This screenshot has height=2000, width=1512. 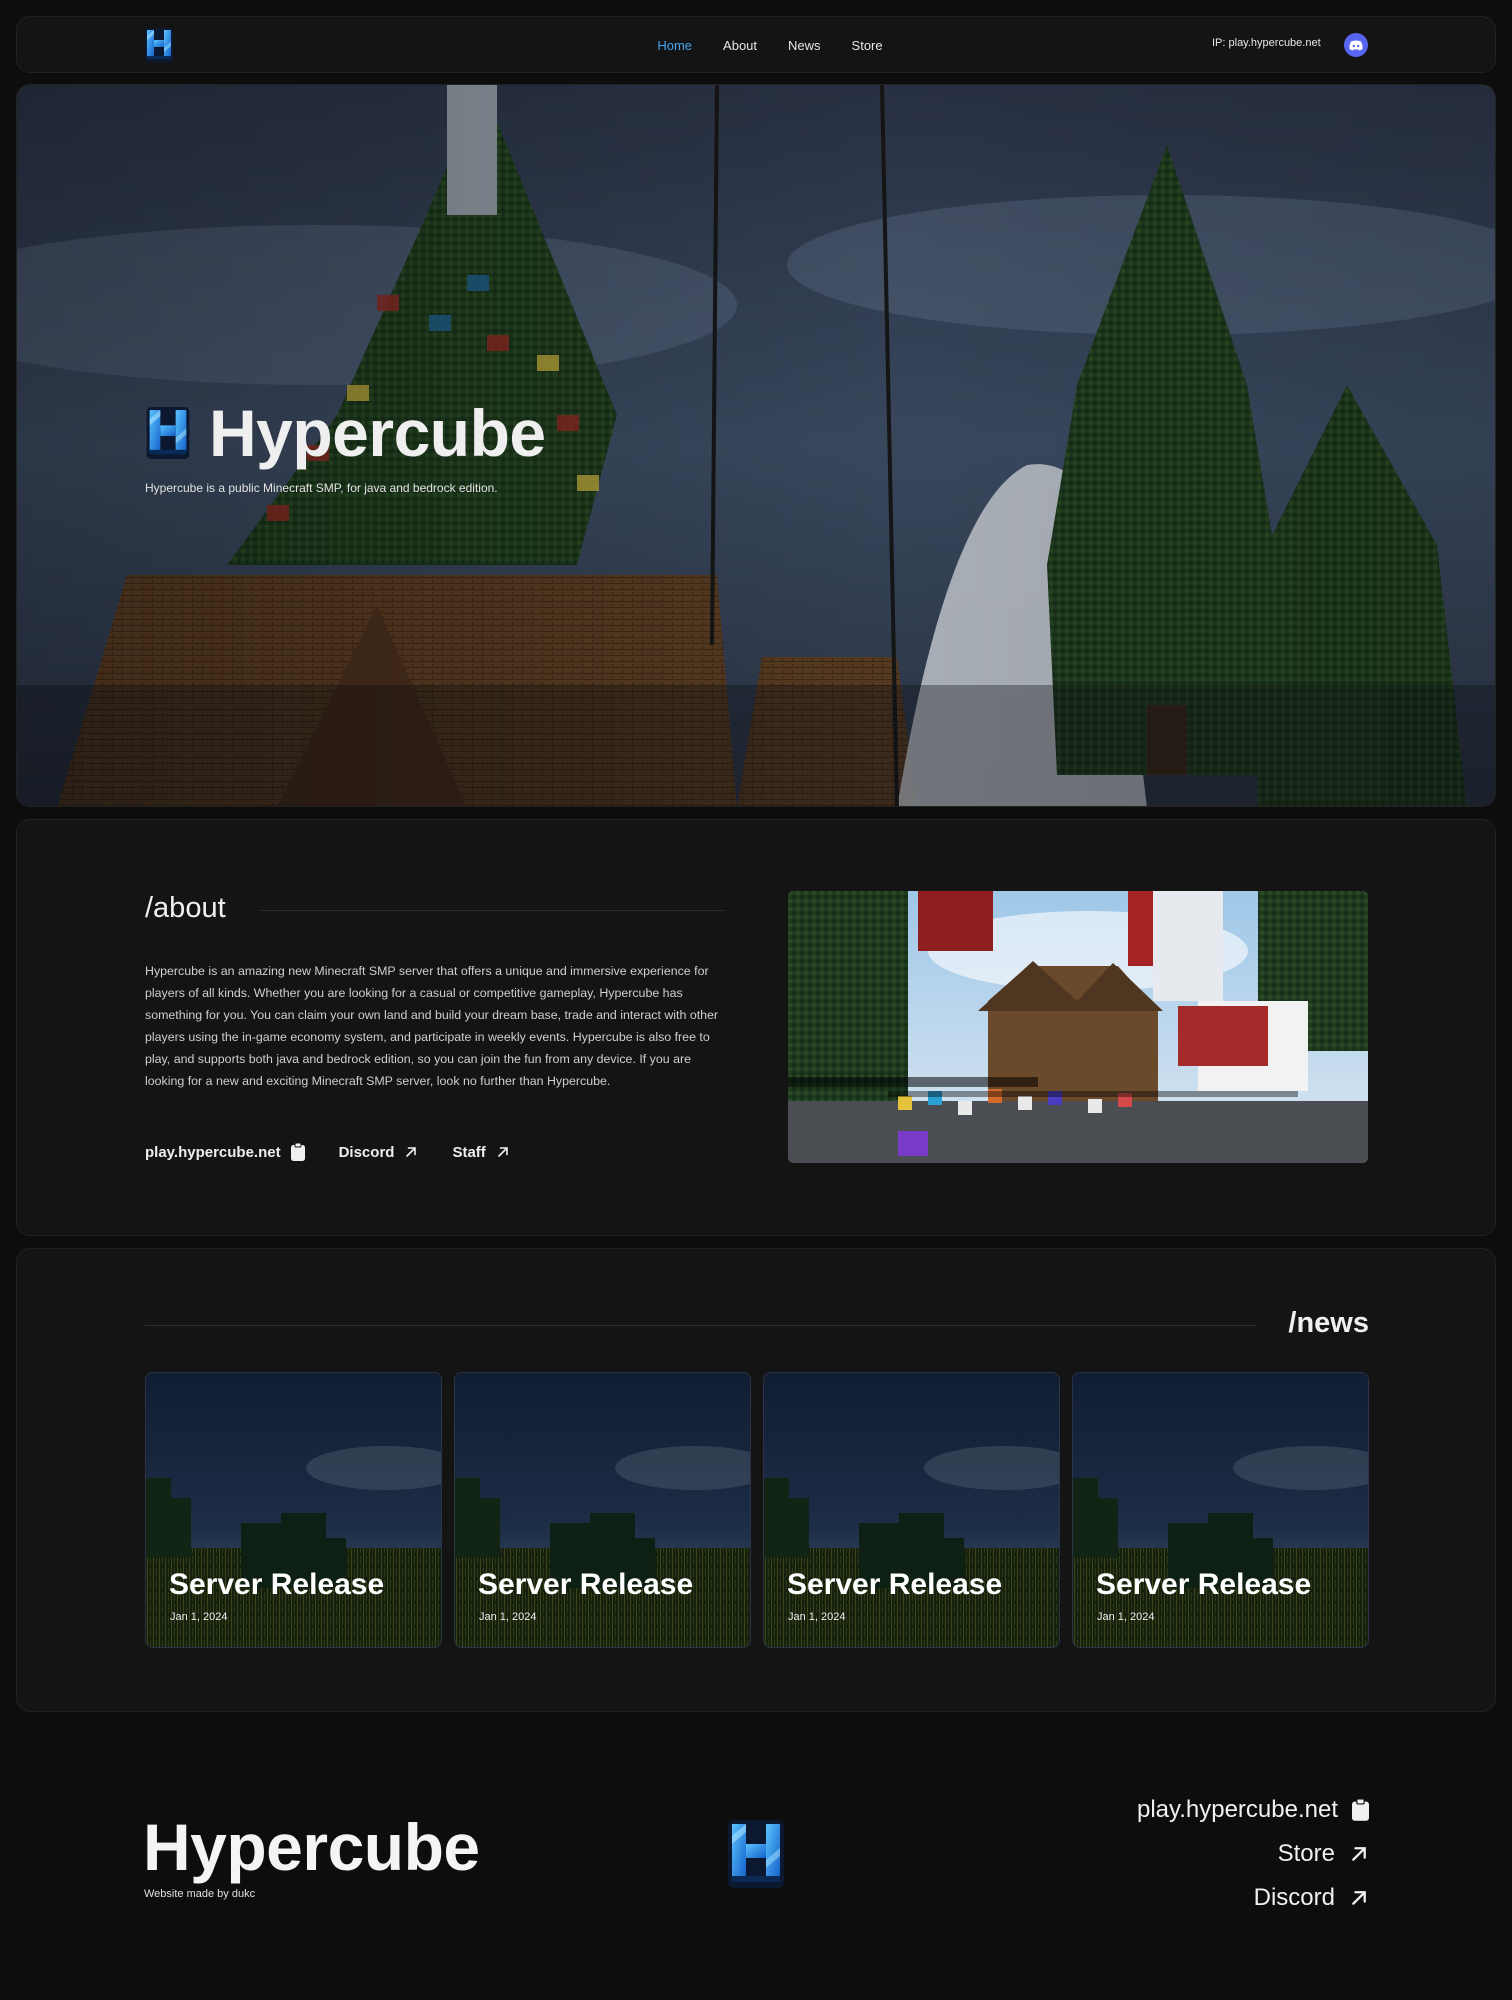 What do you see at coordinates (200, 1894) in the screenshot?
I see `footer-credit: Website made by dukc` at bounding box center [200, 1894].